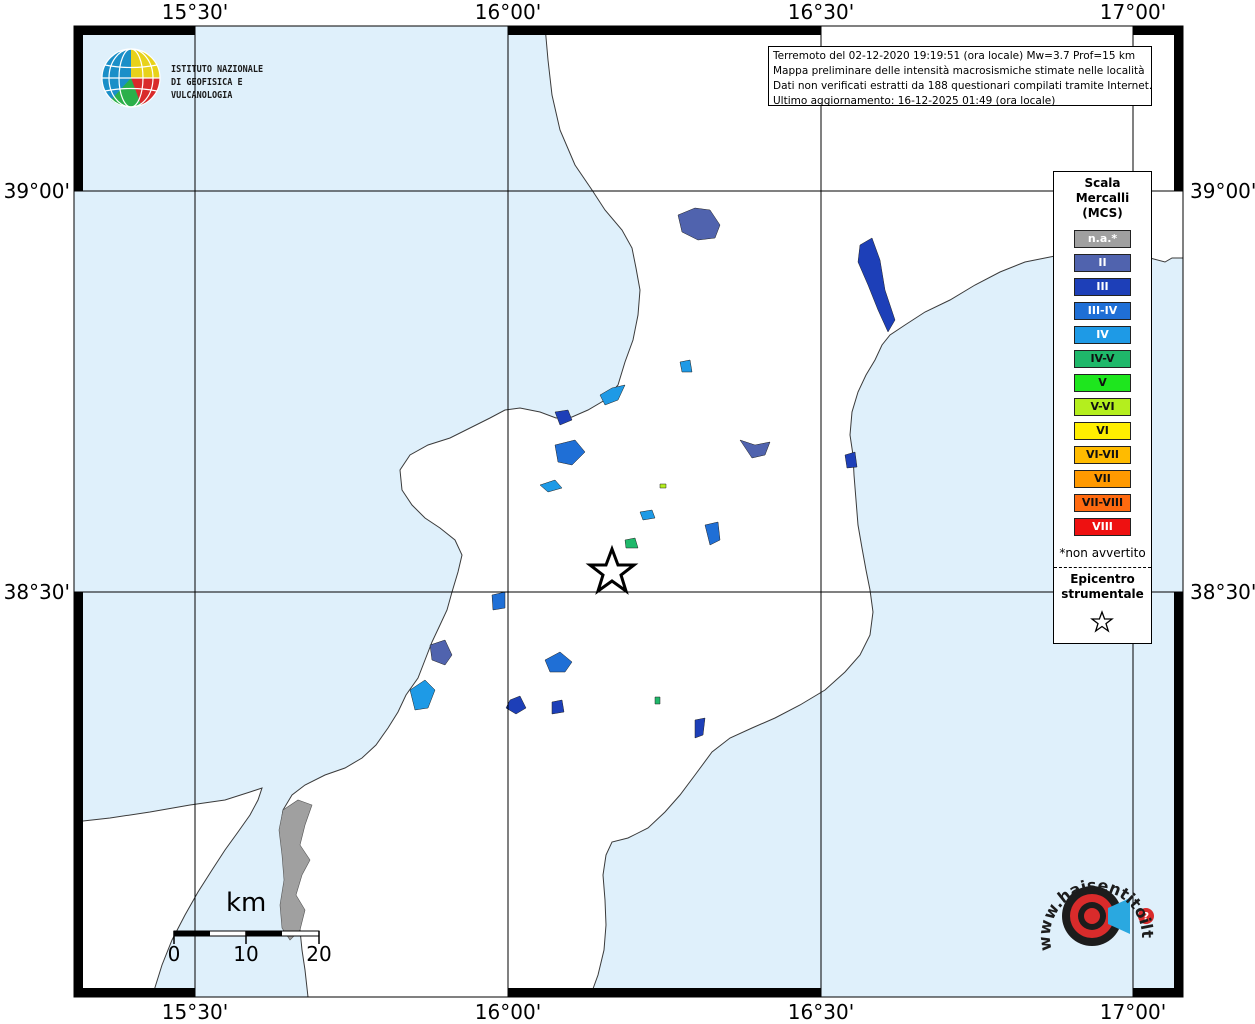 Image resolution: width=1255 pixels, height=1024 pixels. I want to click on ingv-globe-icon, so click(131, 78).